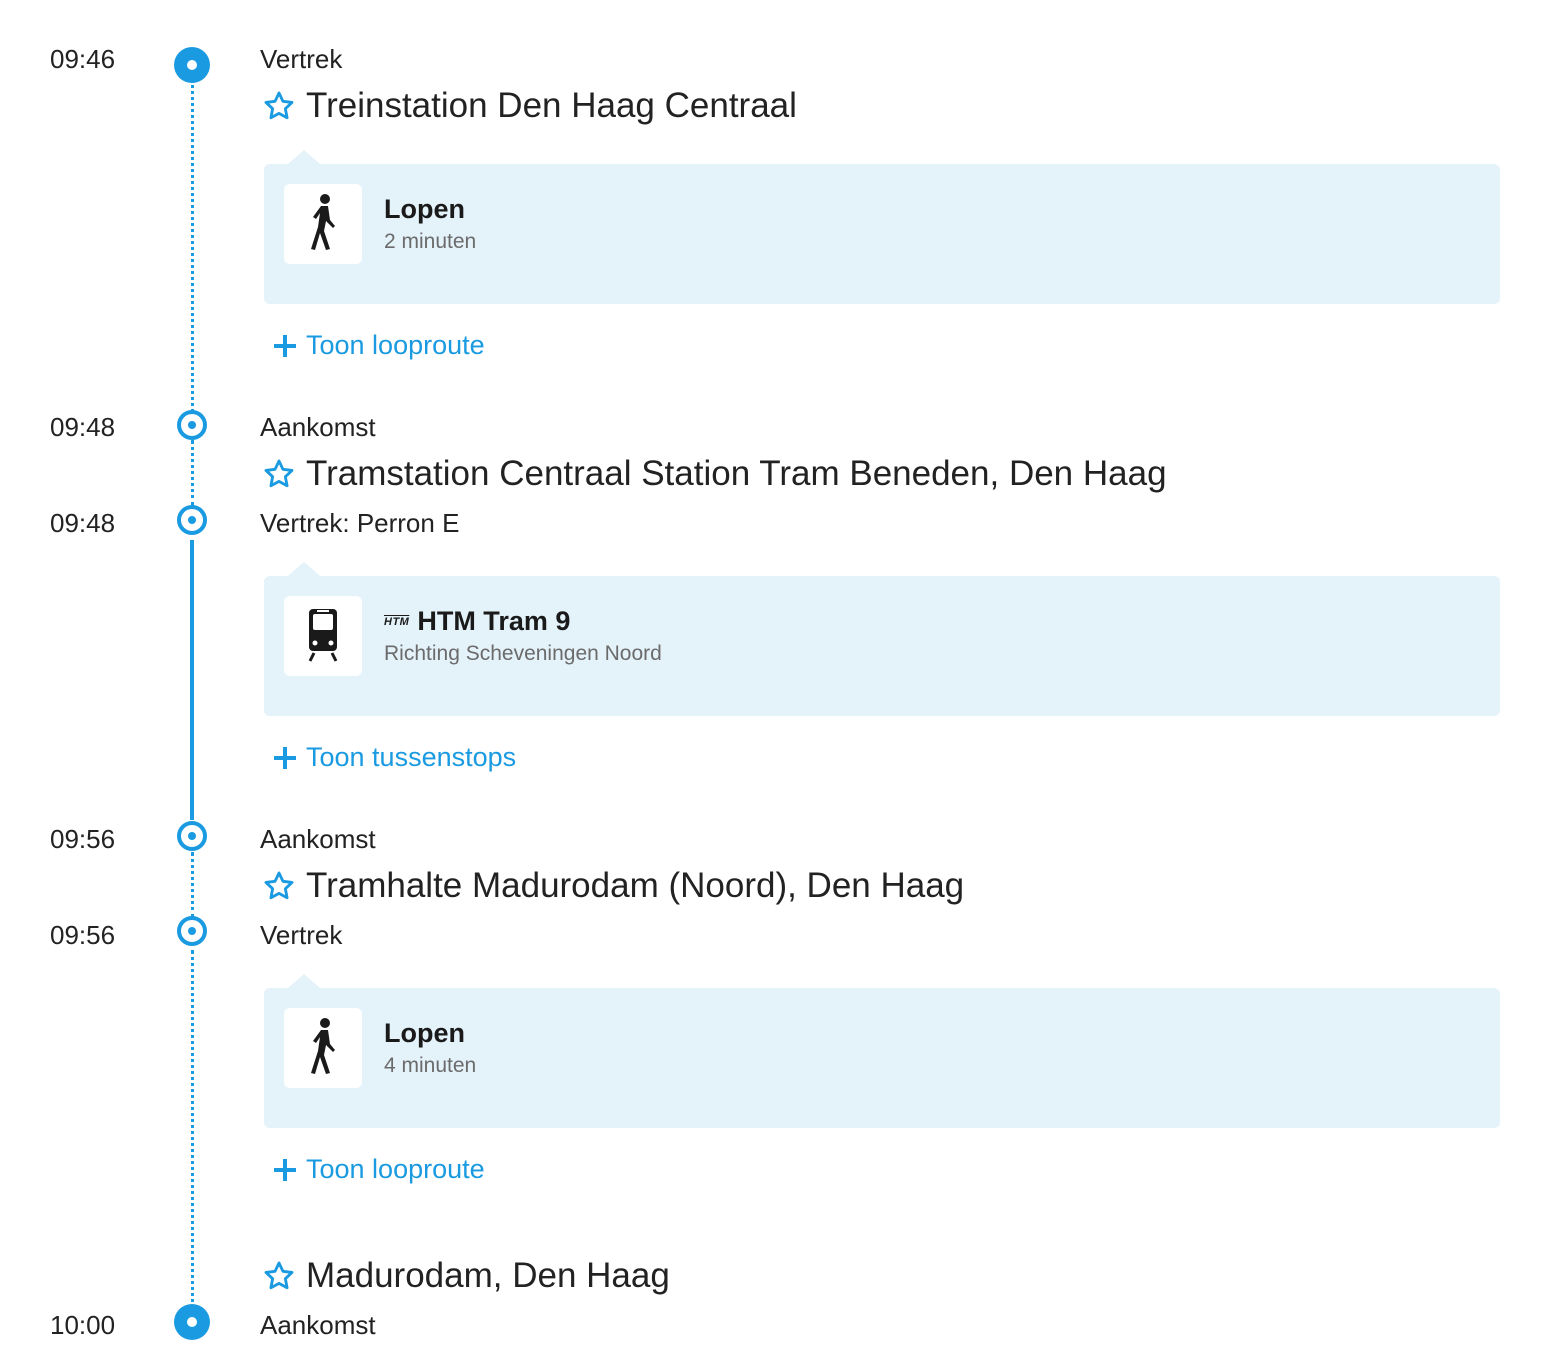 This screenshot has height=1370, width=1556. I want to click on show-intermediate-stops-button: Toon tussenstops, so click(394, 757).